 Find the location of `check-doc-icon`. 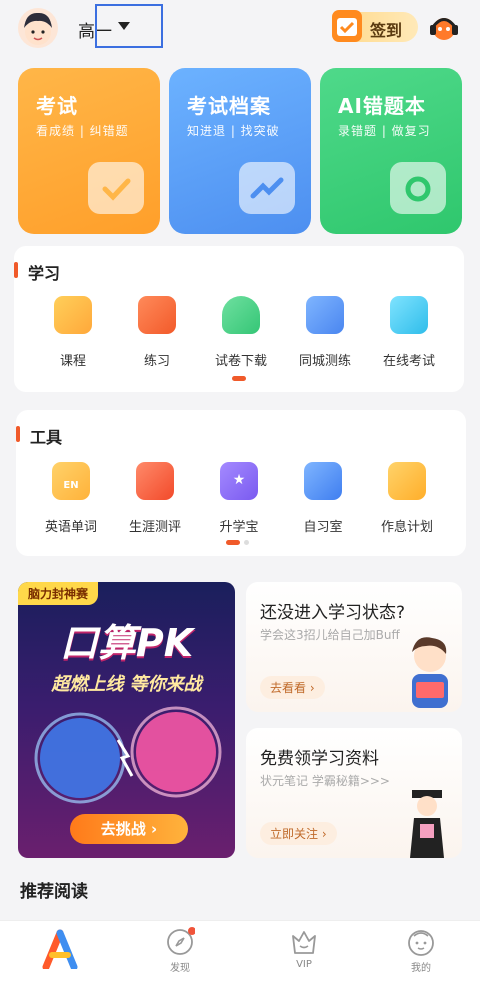

check-doc-icon is located at coordinates (325, 315).